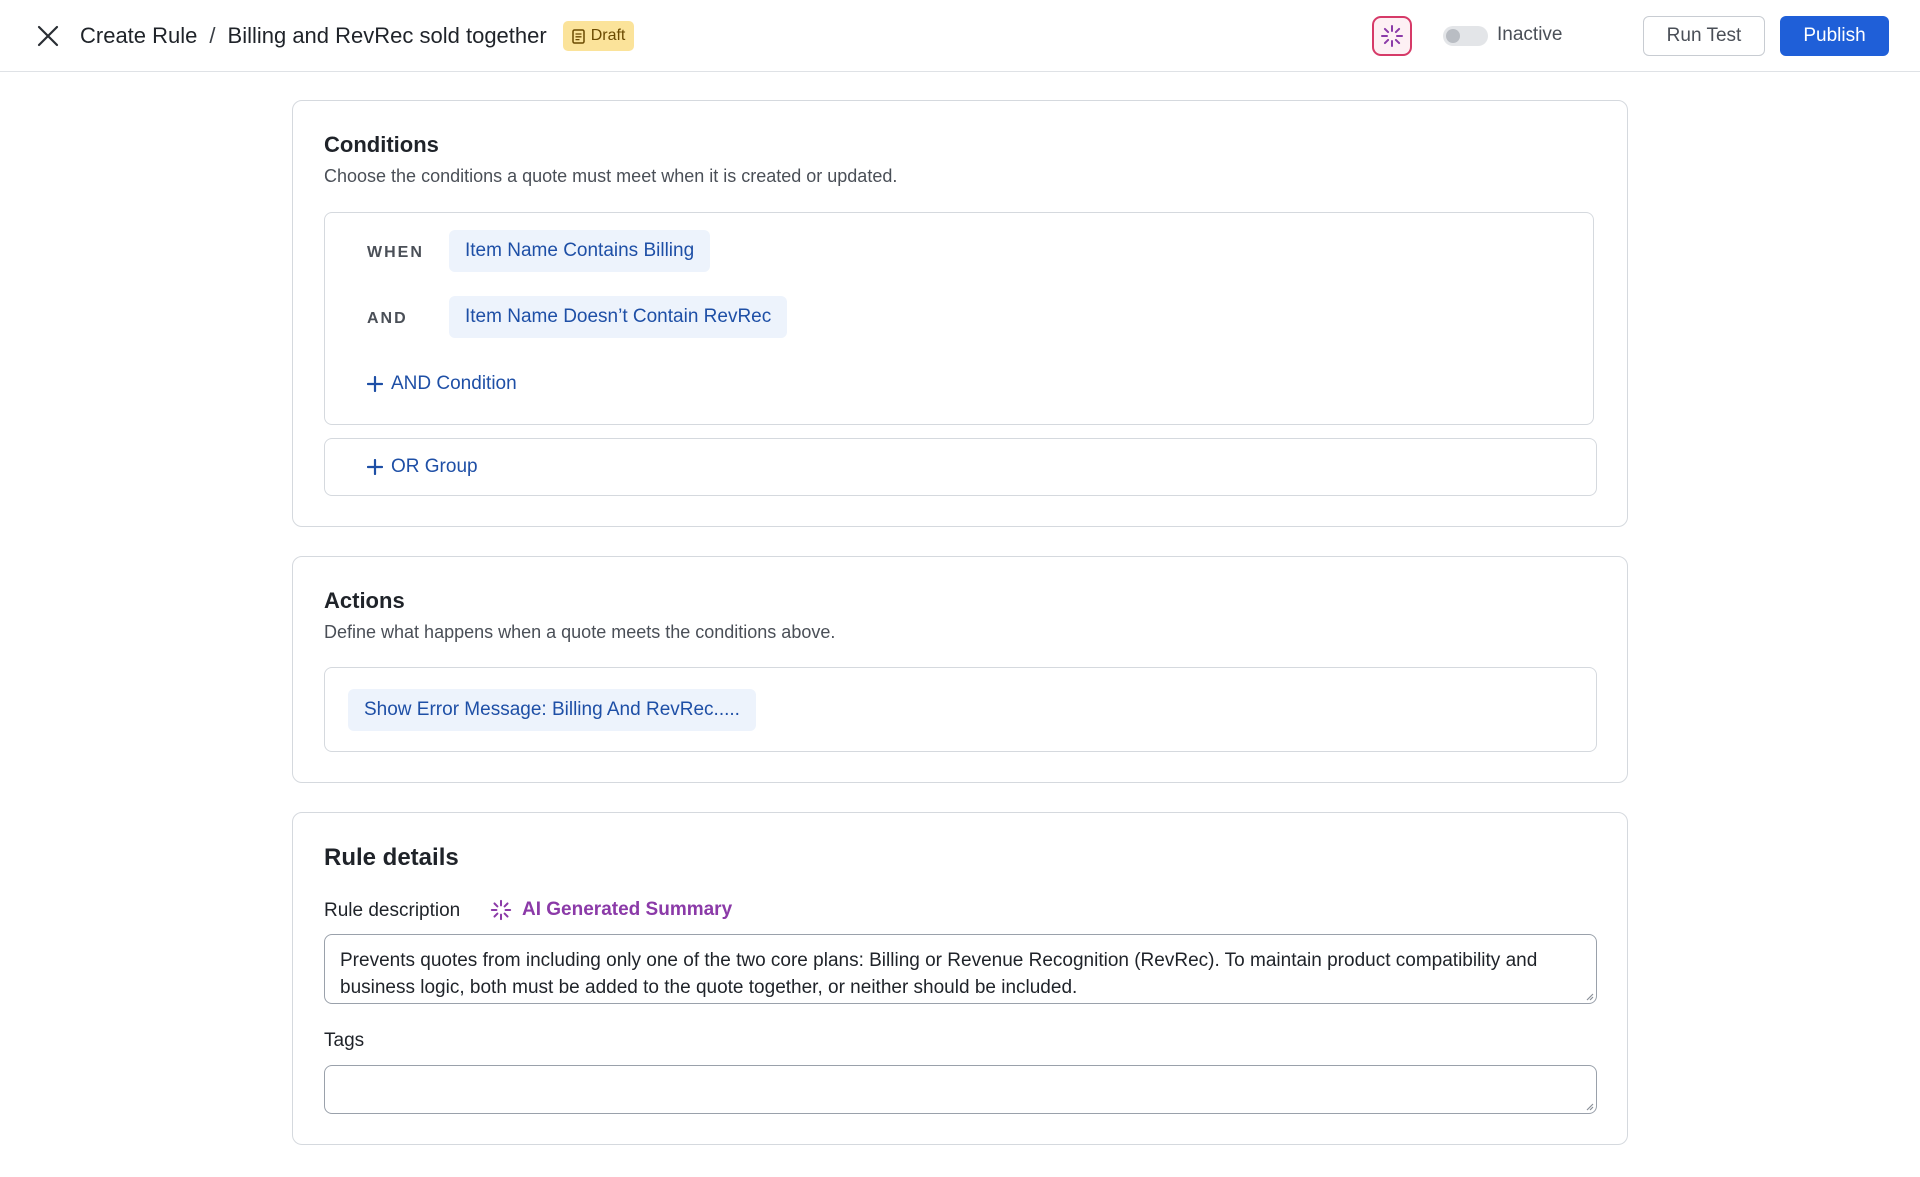  Describe the element at coordinates (392, 910) in the screenshot. I see `rule-description-label: Rule description` at that location.